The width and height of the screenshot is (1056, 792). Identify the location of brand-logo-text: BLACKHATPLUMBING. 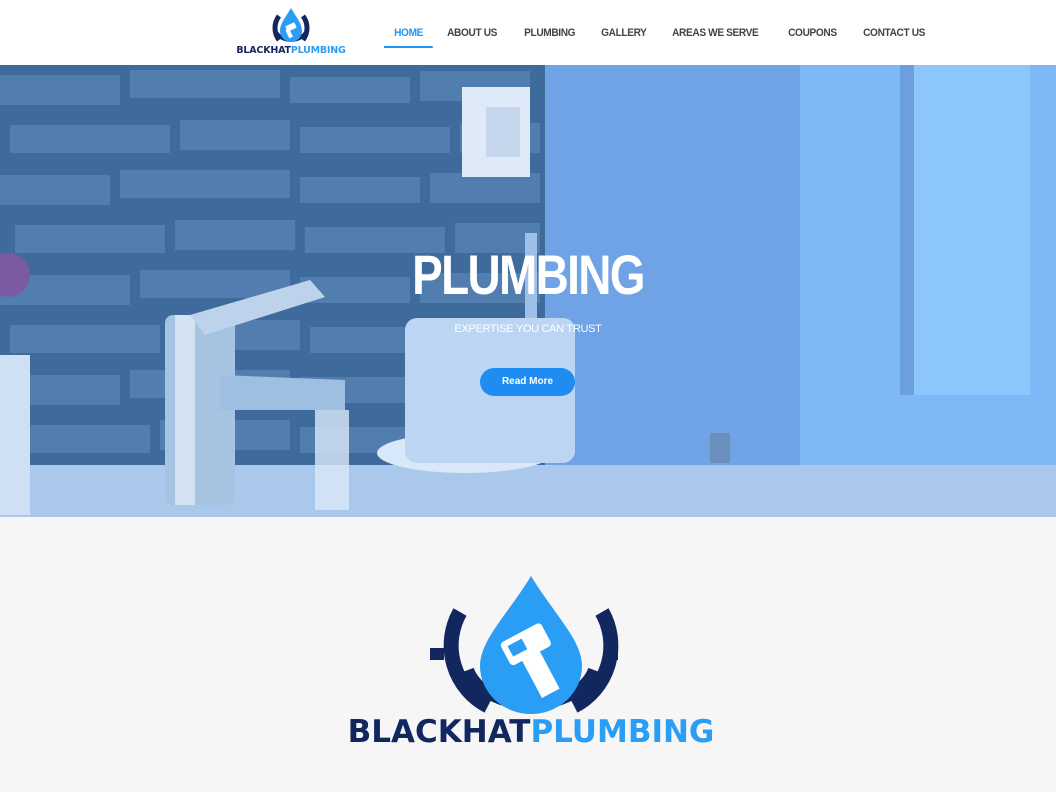
(531, 732).